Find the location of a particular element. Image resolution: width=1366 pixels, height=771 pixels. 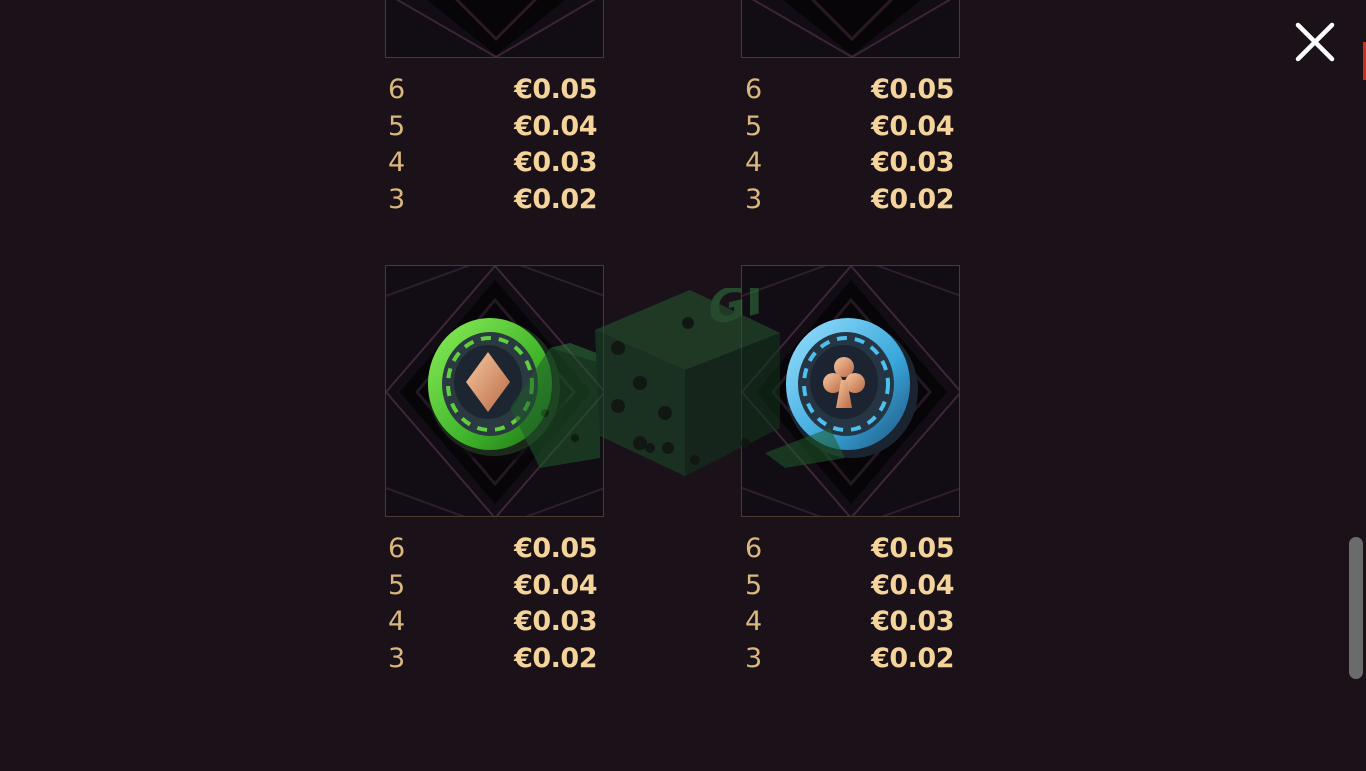

symbol-card-top-left is located at coordinates (494, 29).